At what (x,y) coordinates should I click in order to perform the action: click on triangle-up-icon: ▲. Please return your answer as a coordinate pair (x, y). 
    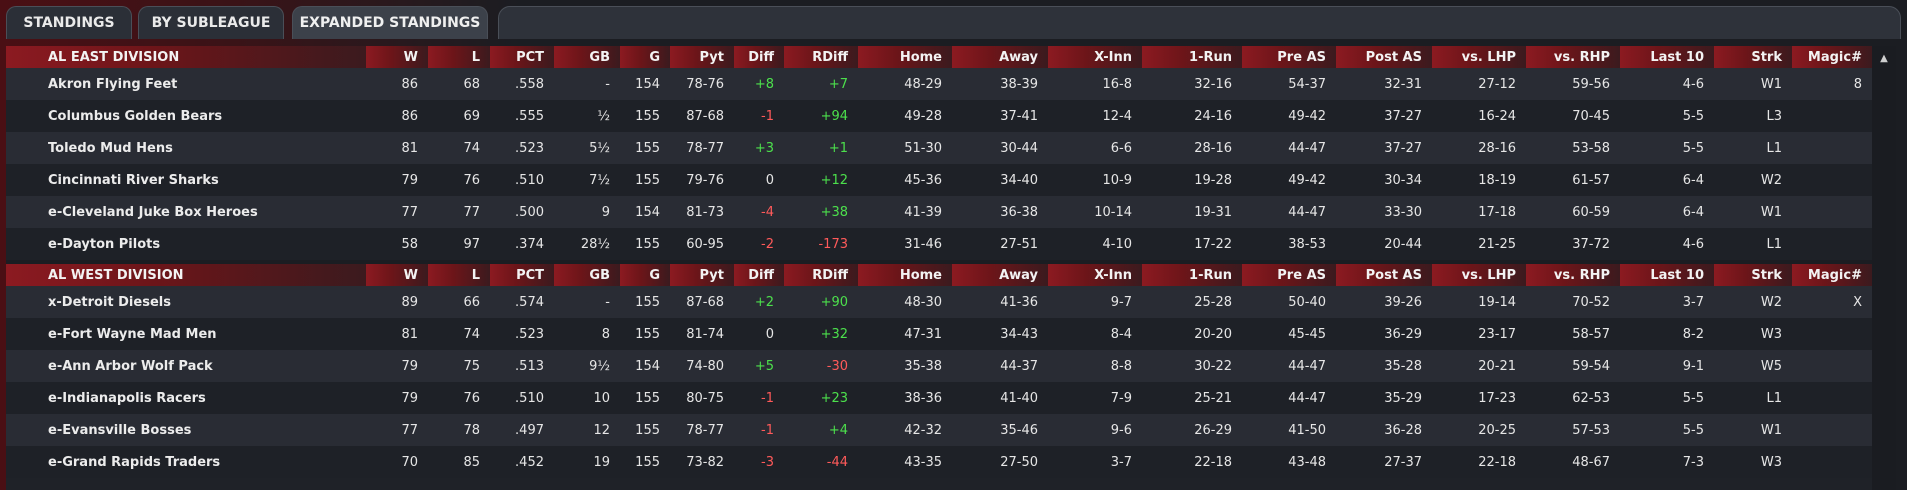
    Looking at the image, I should click on (1884, 59).